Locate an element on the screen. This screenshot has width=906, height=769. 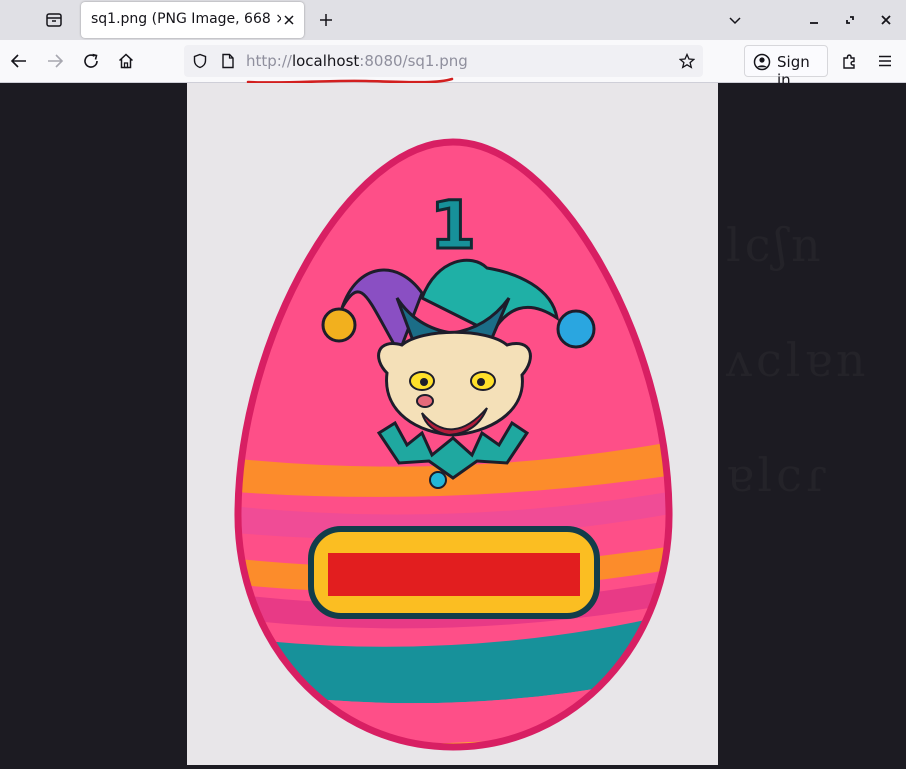
tab-title: sq1.png (PNG Image, 668 × 9 is located at coordinates (186, 19).